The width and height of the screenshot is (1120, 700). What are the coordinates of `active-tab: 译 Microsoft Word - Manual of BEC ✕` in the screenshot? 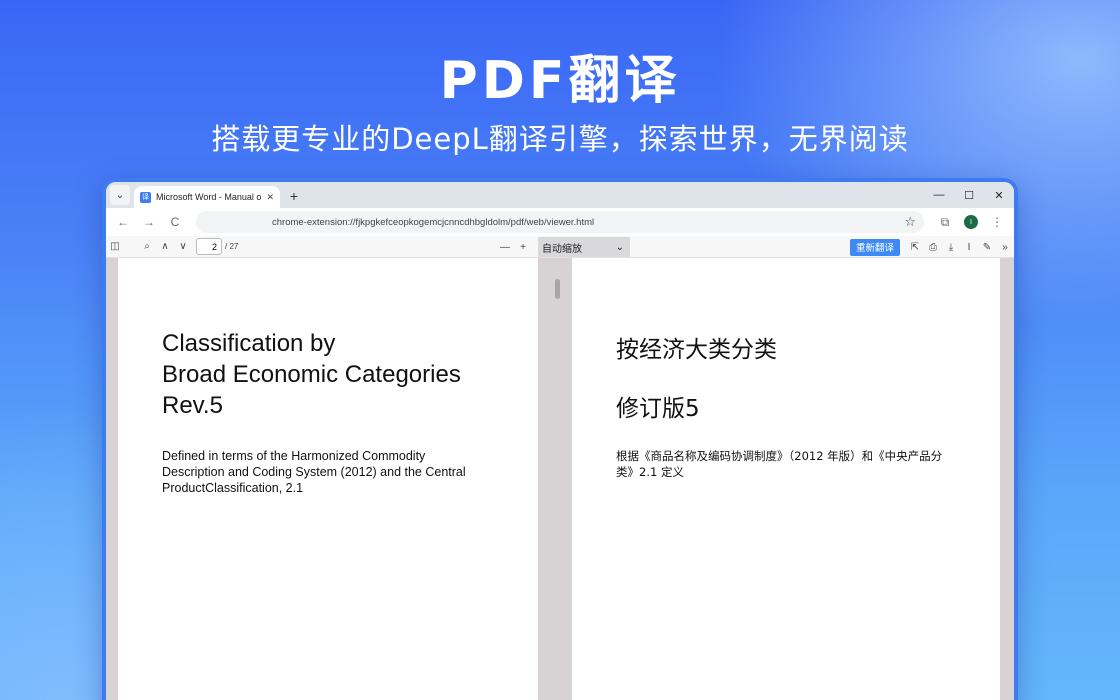 It's located at (207, 197).